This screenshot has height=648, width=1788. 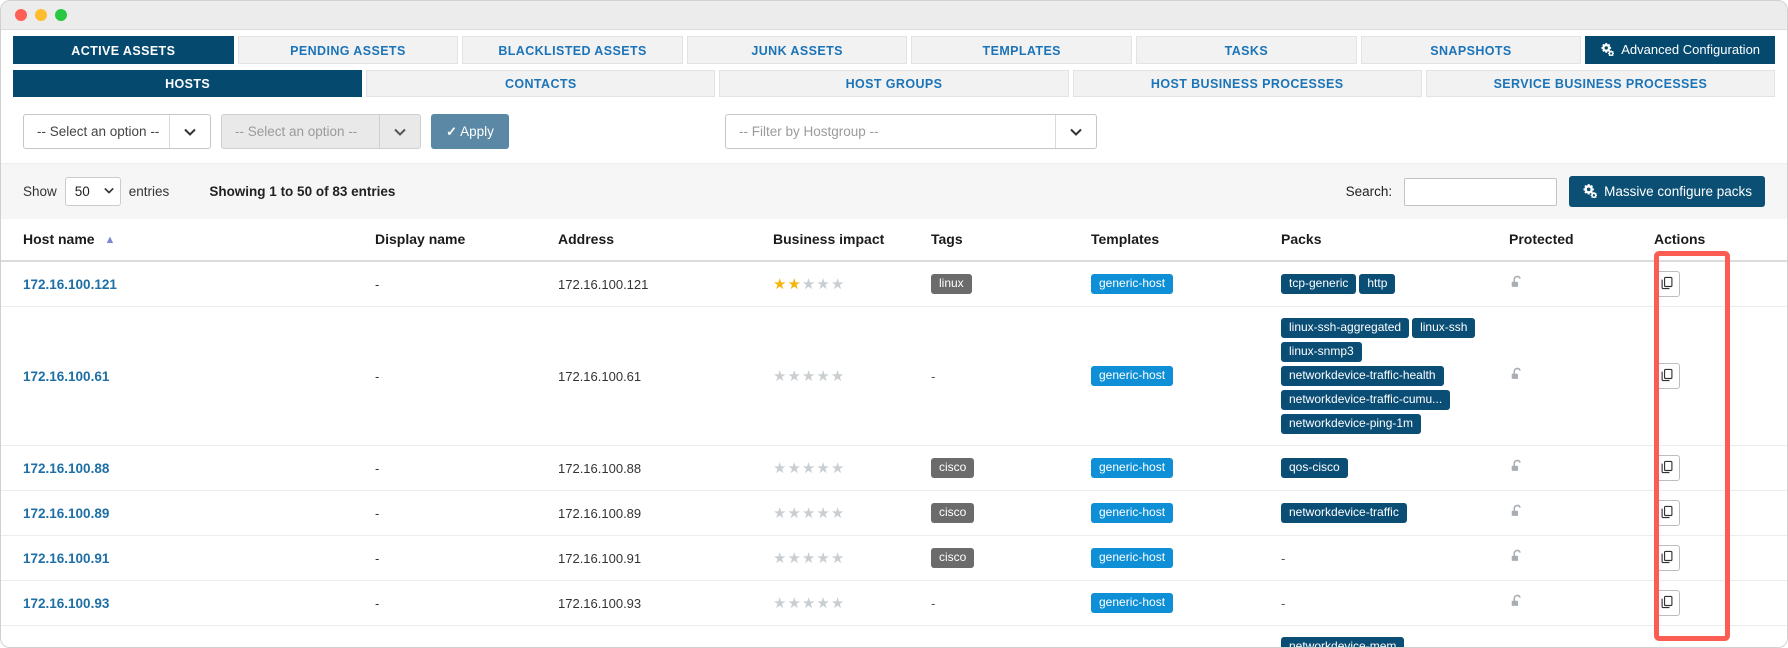 What do you see at coordinates (665, 376) in the screenshot?
I see `cell-address: 172.16.100.61` at bounding box center [665, 376].